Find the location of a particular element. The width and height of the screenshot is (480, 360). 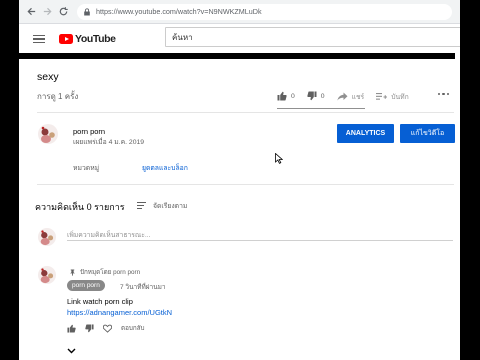

heart-button is located at coordinates (107, 328).